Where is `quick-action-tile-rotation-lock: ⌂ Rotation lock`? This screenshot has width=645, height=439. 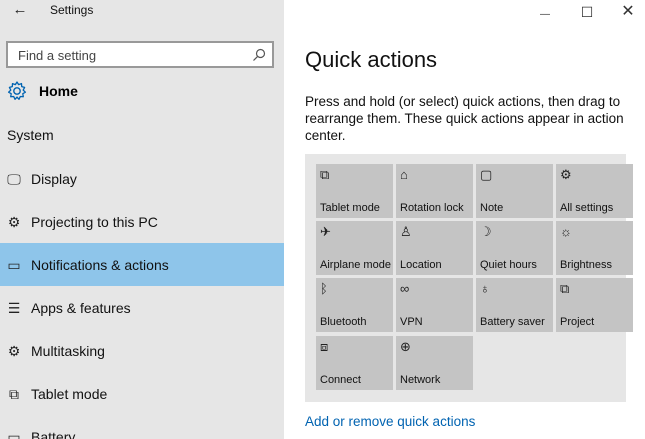
quick-action-tile-rotation-lock: ⌂ Rotation lock is located at coordinates (434, 191).